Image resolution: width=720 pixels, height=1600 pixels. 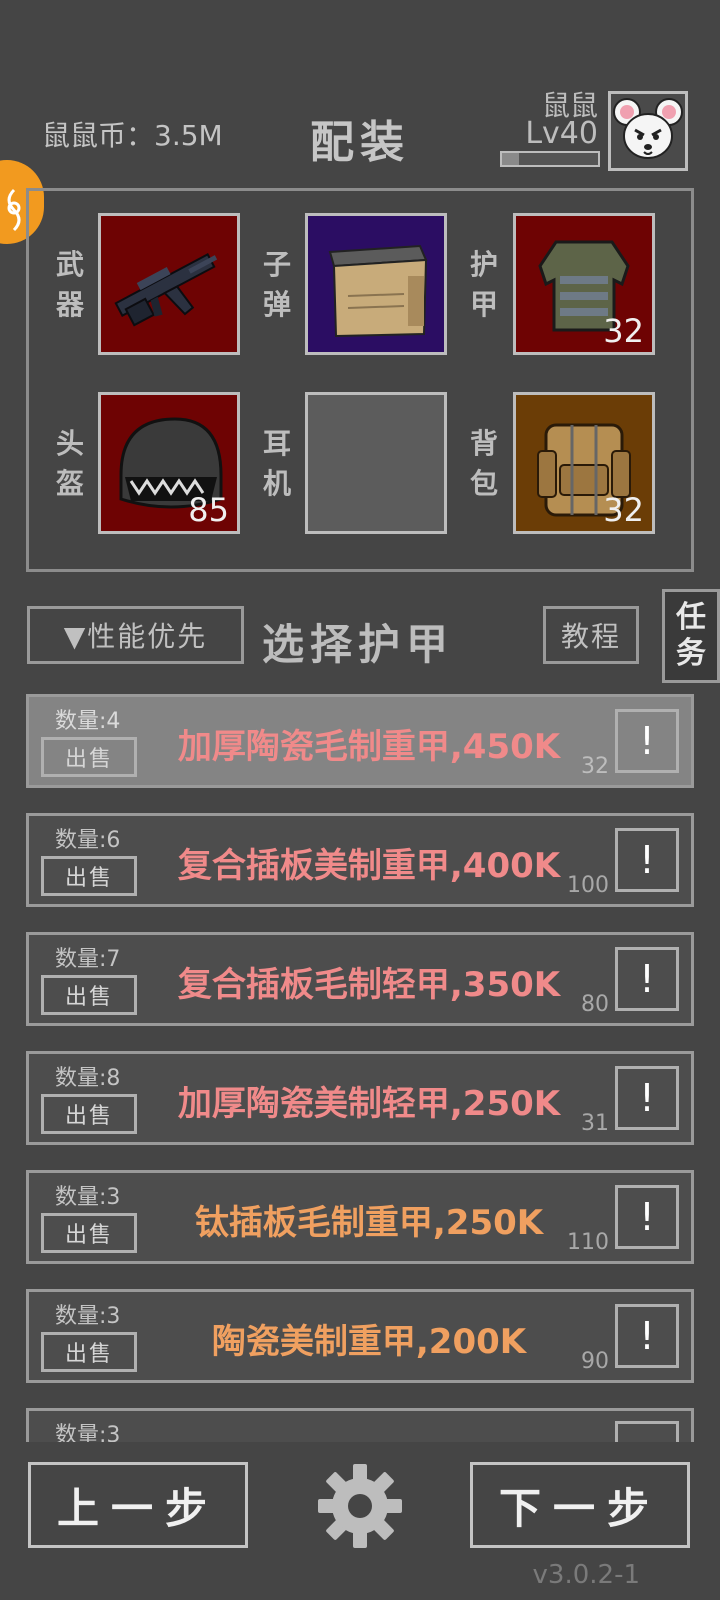 I want to click on helmet-slot: 85, so click(x=169, y=463).